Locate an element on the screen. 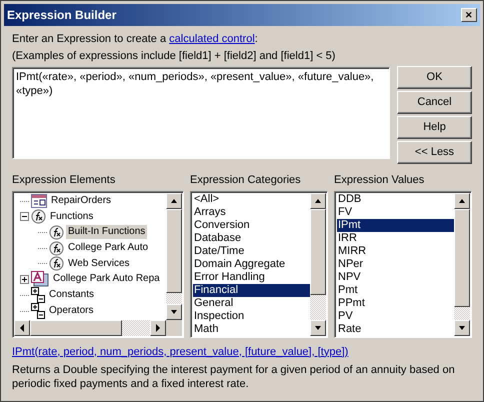 This screenshot has width=484, height=402. list-item: PV is located at coordinates (395, 316).